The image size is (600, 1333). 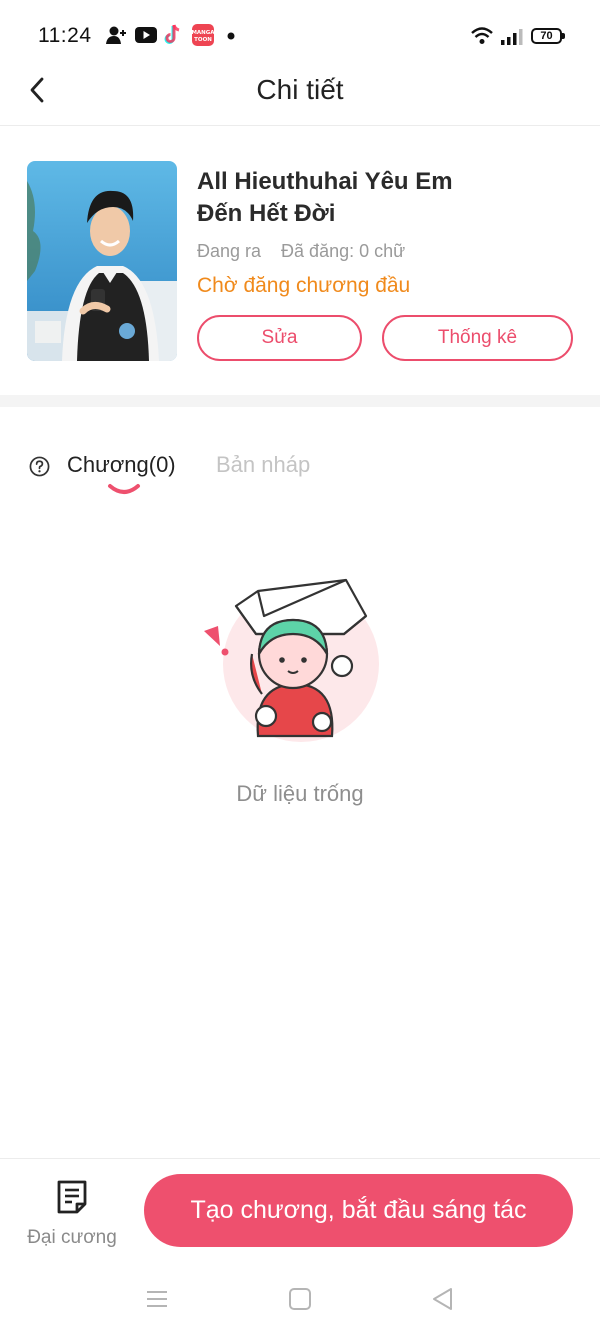 What do you see at coordinates (72, 1215) in the screenshot?
I see `outline-button: Đại cương` at bounding box center [72, 1215].